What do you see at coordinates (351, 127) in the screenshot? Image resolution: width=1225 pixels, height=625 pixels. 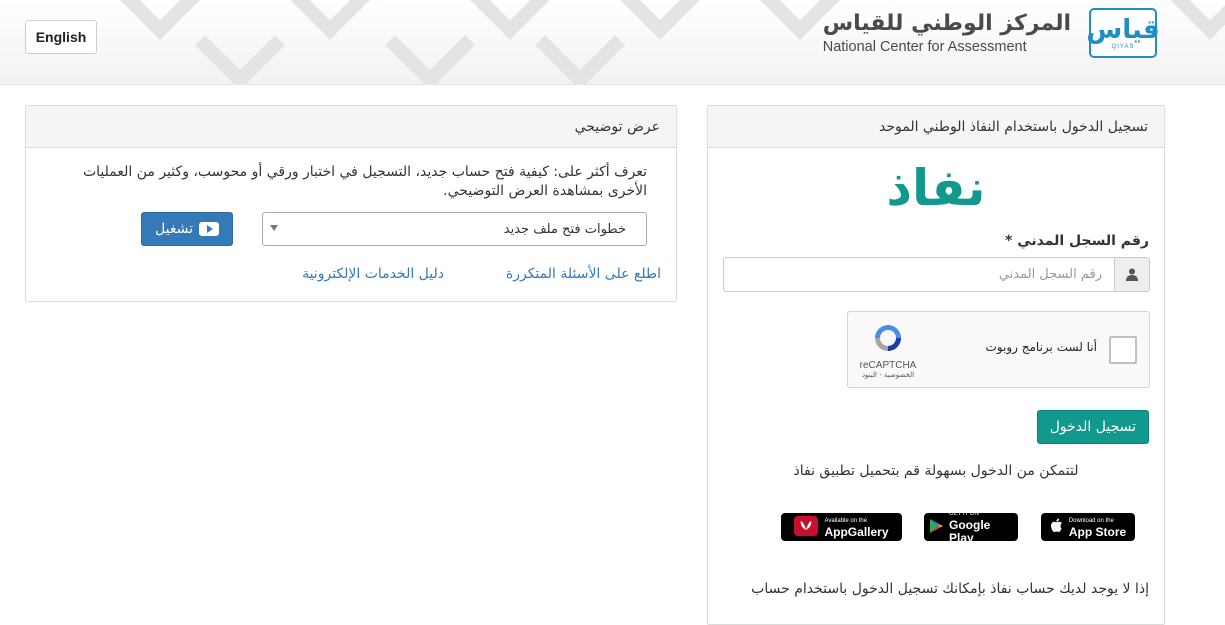 I see `demo-panel-title: عرض توضيحي` at bounding box center [351, 127].